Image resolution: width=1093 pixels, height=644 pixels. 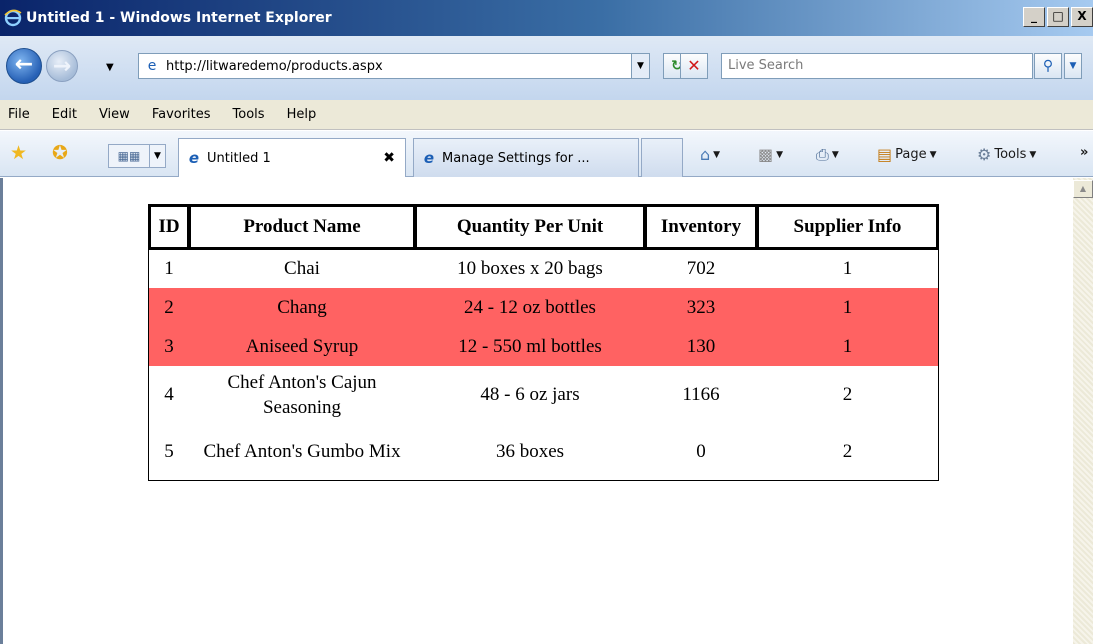 I want to click on address-field: e http://litwaredemo/products.aspx ▼, so click(x=394, y=66).